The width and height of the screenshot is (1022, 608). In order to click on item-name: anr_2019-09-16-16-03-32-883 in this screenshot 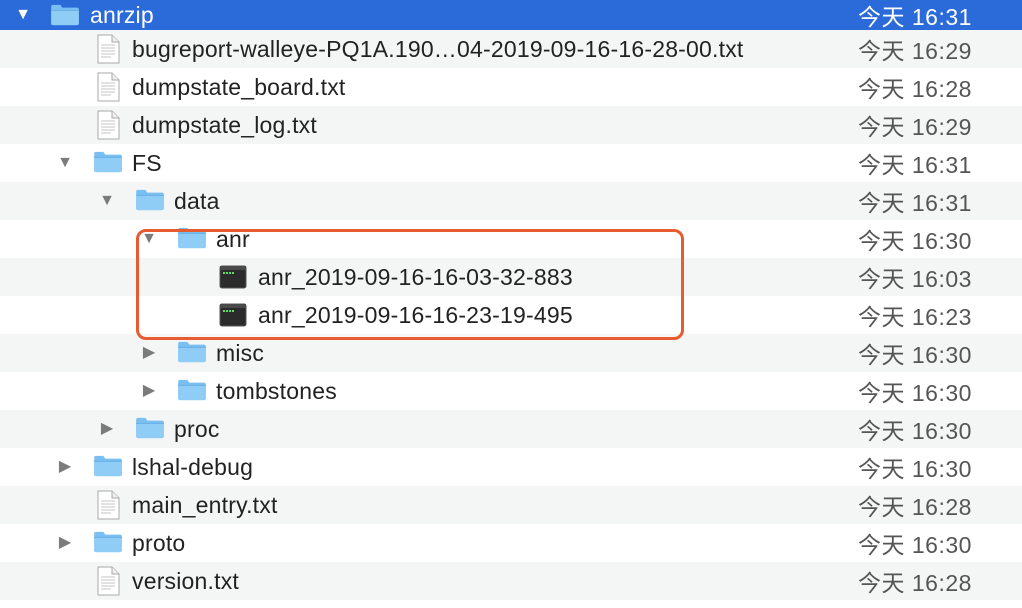, I will do `click(415, 276)`.